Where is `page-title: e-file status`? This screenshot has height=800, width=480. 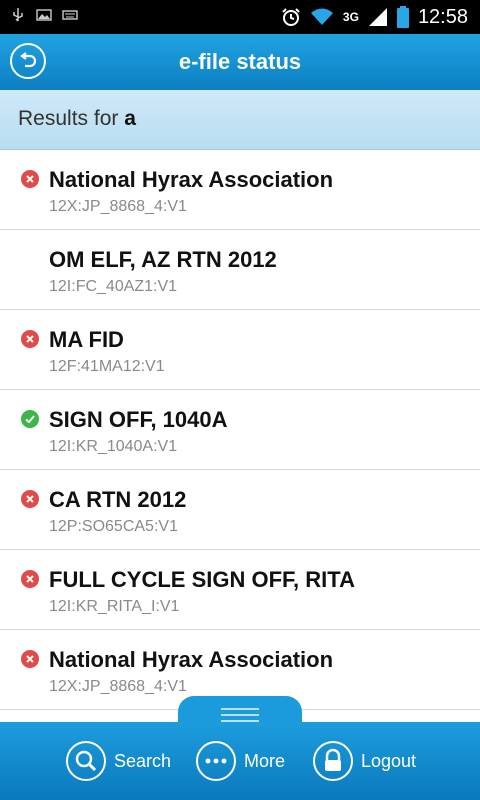 page-title: e-file status is located at coordinates (240, 61).